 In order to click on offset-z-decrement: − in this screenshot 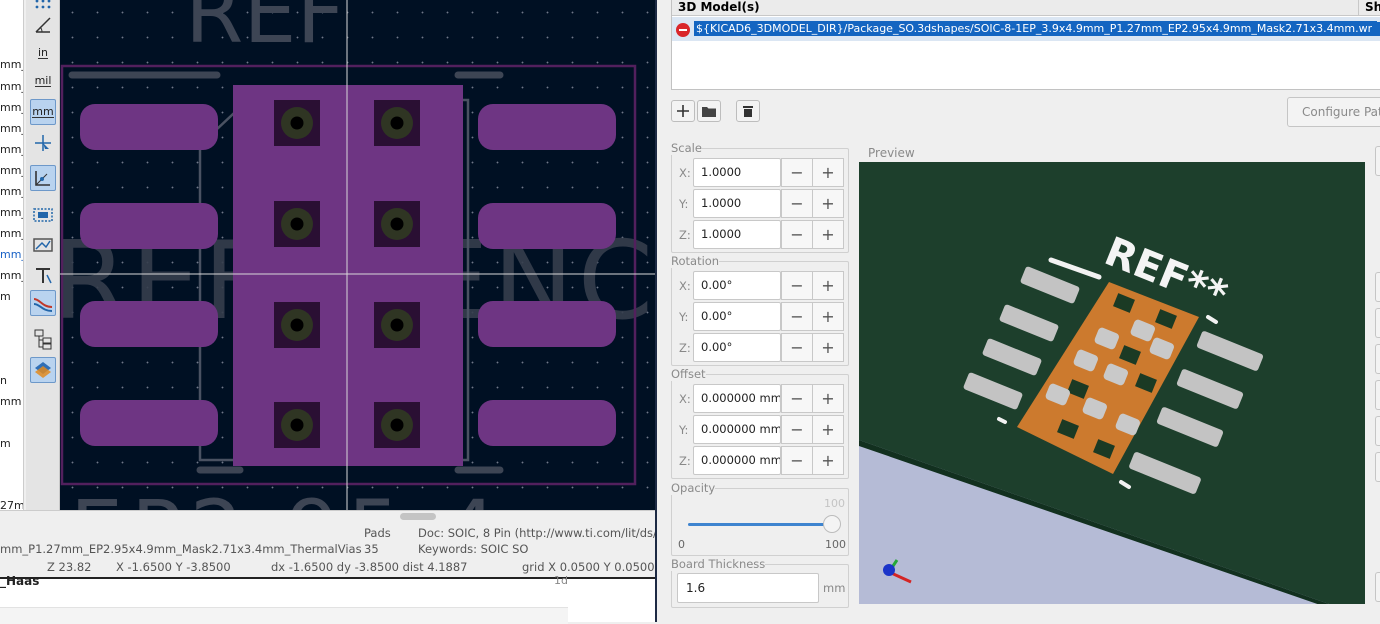, I will do `click(797, 460)`.